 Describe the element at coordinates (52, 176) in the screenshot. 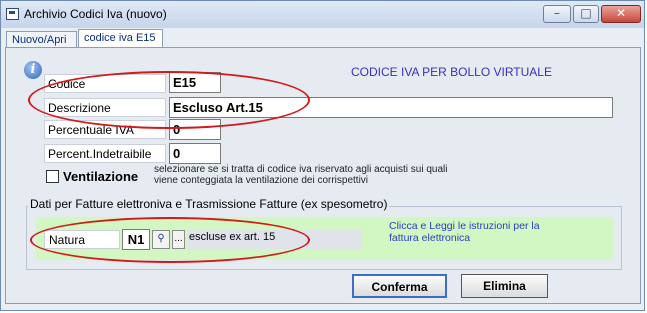

I see `ventilazione-checkbox` at that location.